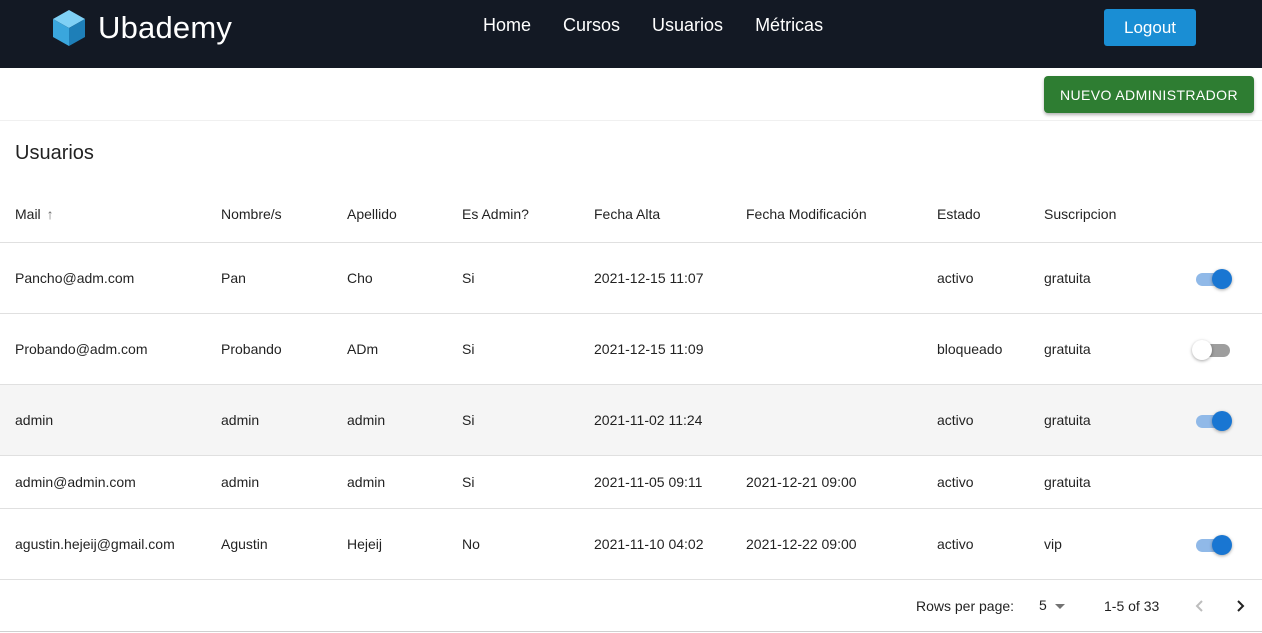 The height and width of the screenshot is (633, 1262). What do you see at coordinates (365, 544) in the screenshot?
I see `cell-apellido: Hejeij` at bounding box center [365, 544].